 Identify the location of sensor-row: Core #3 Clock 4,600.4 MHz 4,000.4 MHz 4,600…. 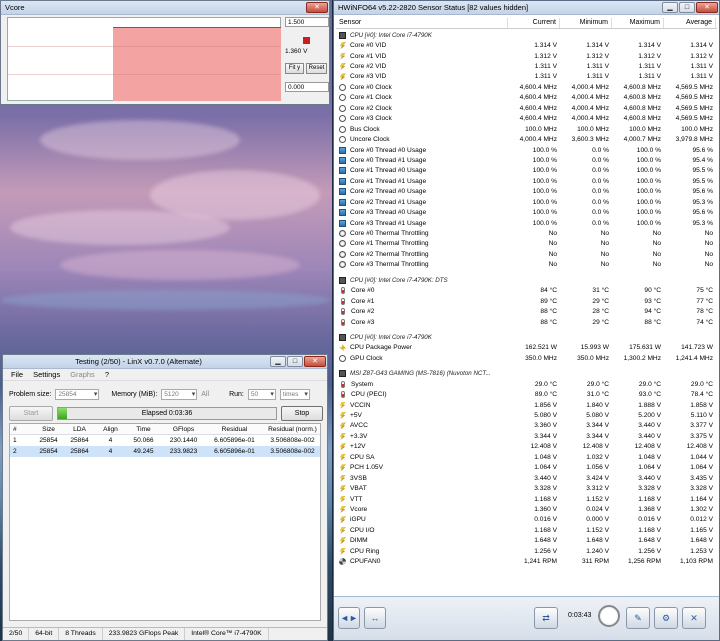
(526, 119).